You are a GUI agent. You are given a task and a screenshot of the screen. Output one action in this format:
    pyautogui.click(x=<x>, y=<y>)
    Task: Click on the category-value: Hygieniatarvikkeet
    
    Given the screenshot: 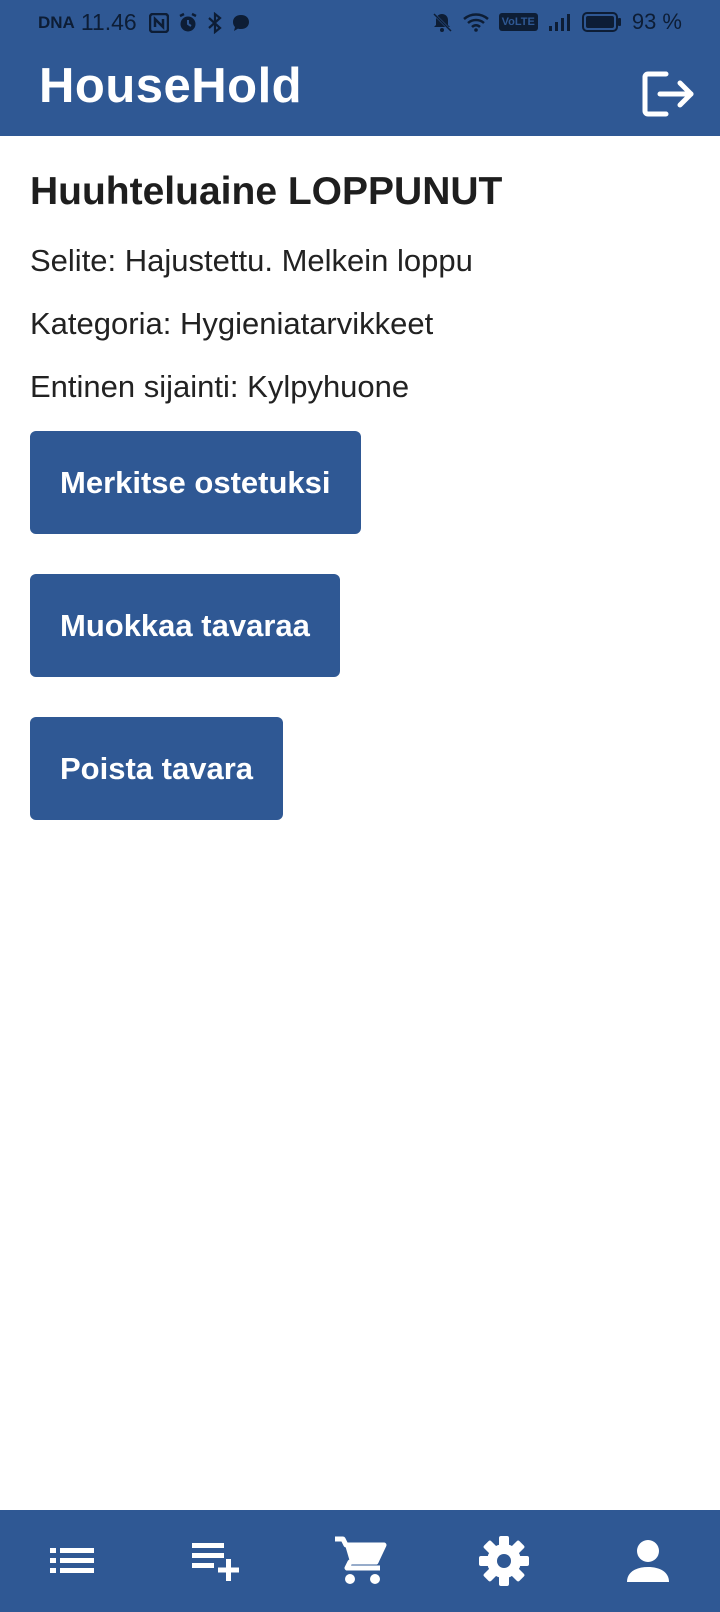 What is the action you would take?
    pyautogui.click(x=306, y=323)
    